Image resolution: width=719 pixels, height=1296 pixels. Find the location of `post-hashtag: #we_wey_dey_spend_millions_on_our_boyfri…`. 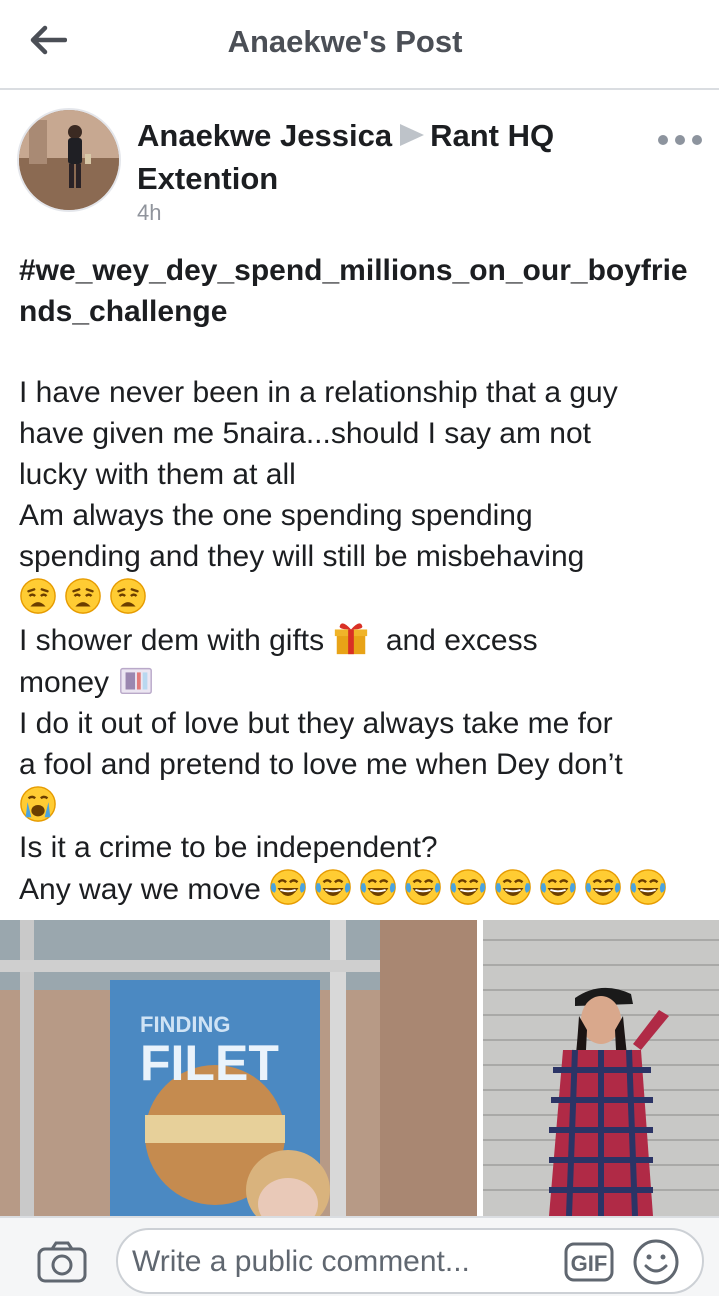

post-hashtag: #we_wey_dey_spend_millions_on_our_boyfri… is located at coordinates (359, 291).